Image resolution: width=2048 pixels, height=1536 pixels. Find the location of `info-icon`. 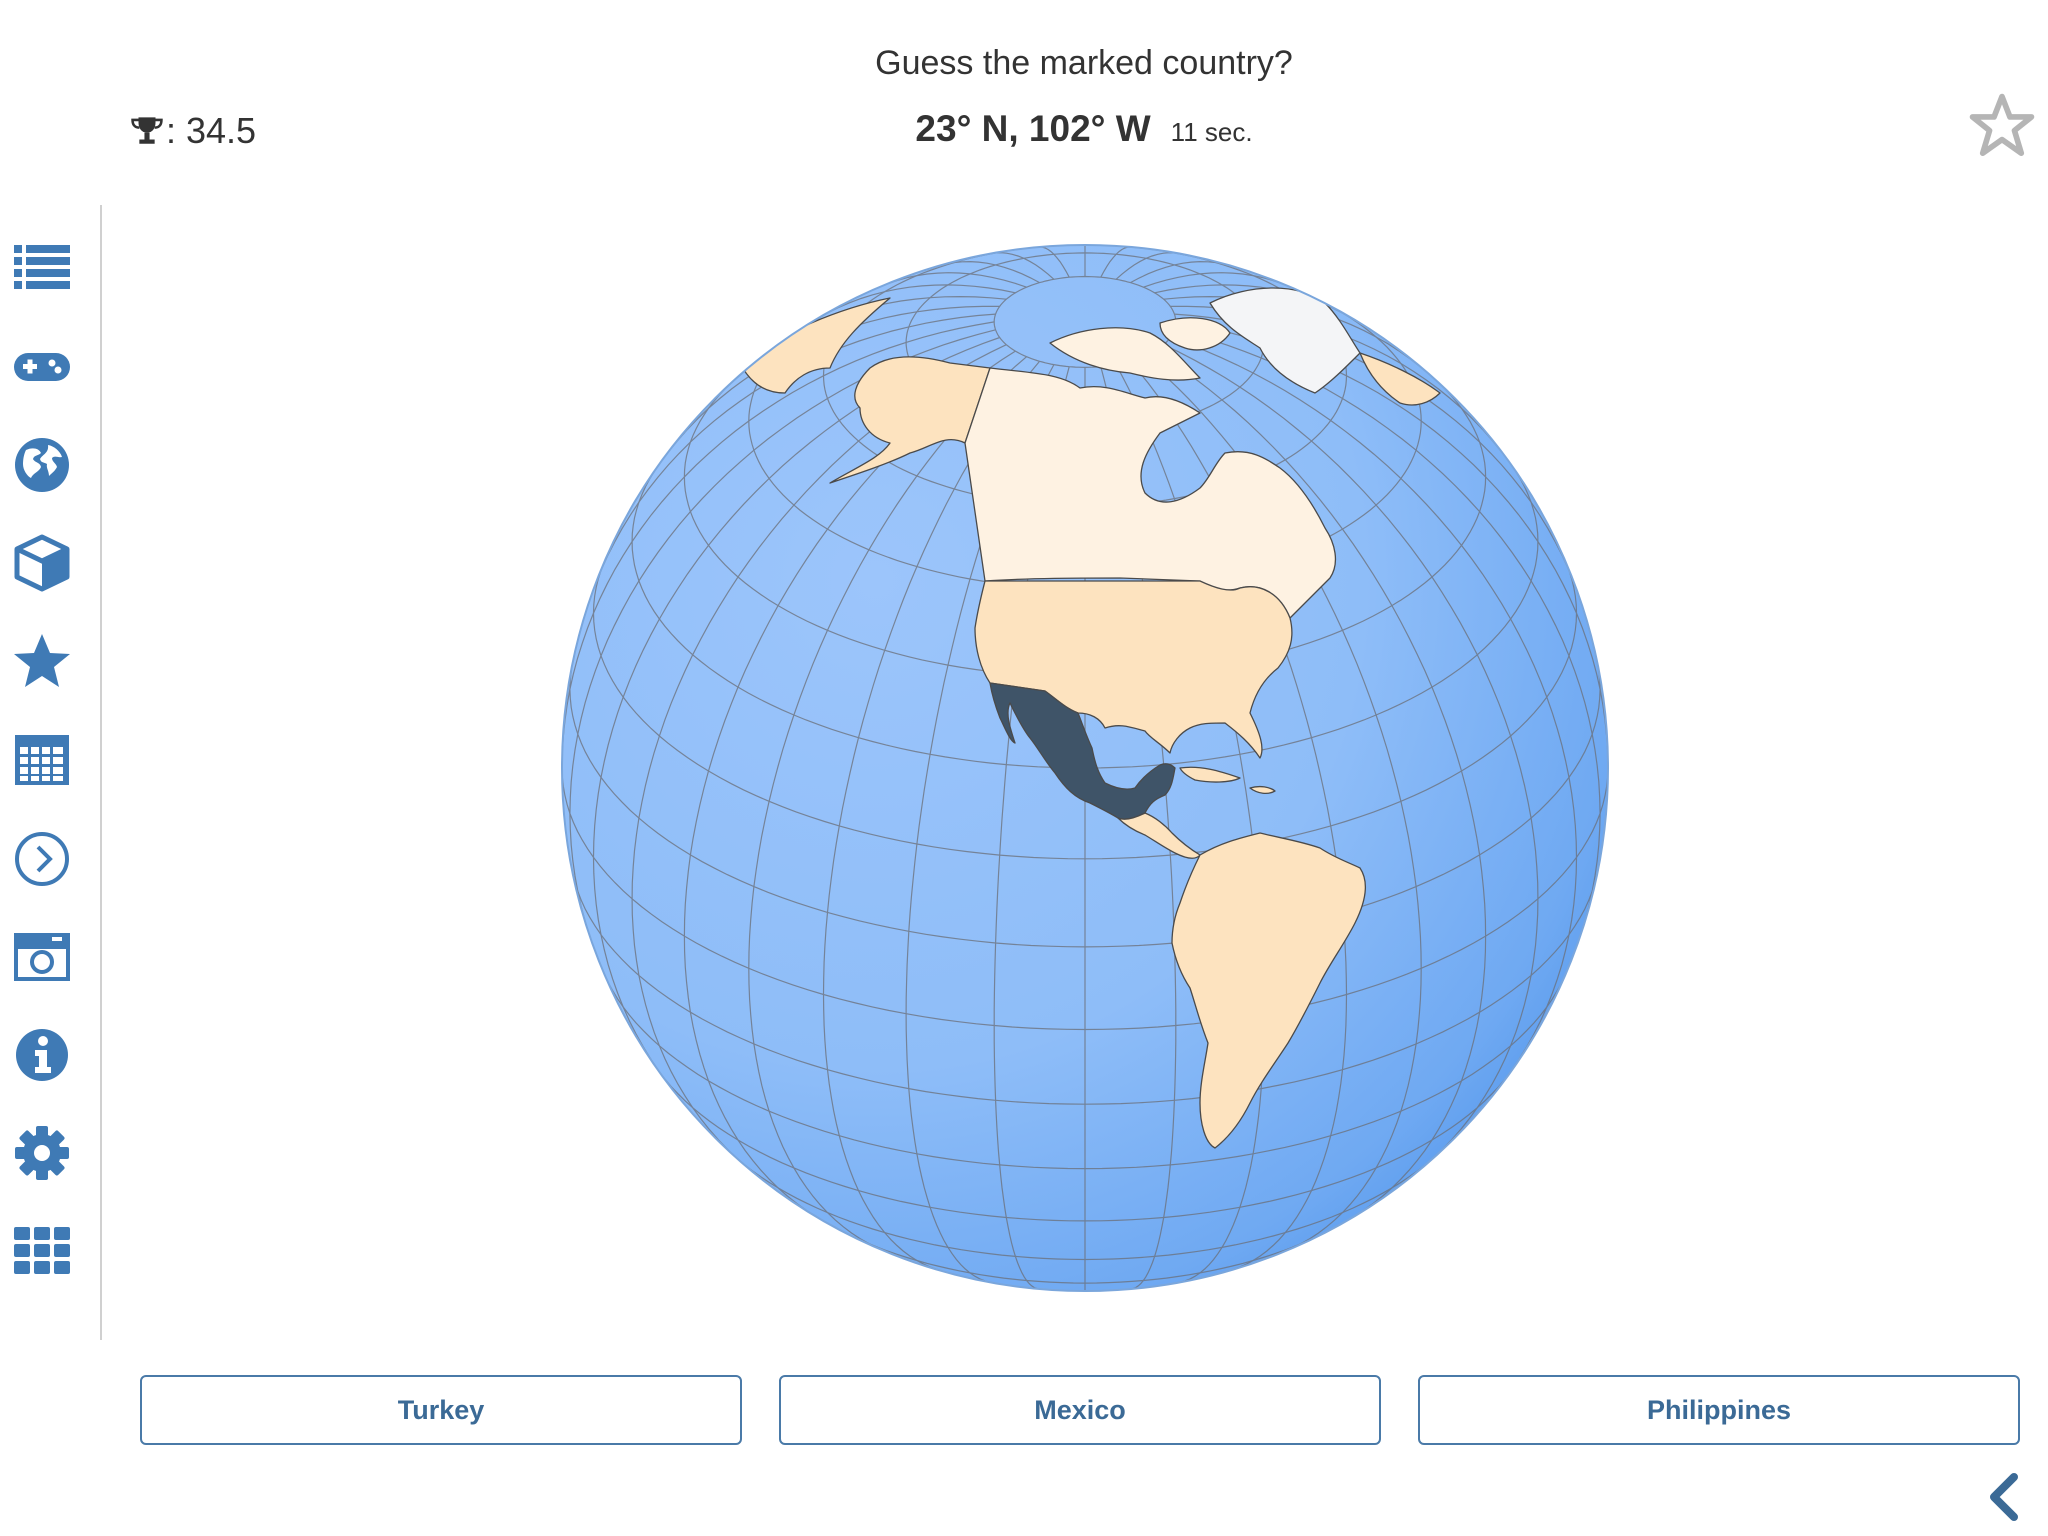

info-icon is located at coordinates (42, 1055).